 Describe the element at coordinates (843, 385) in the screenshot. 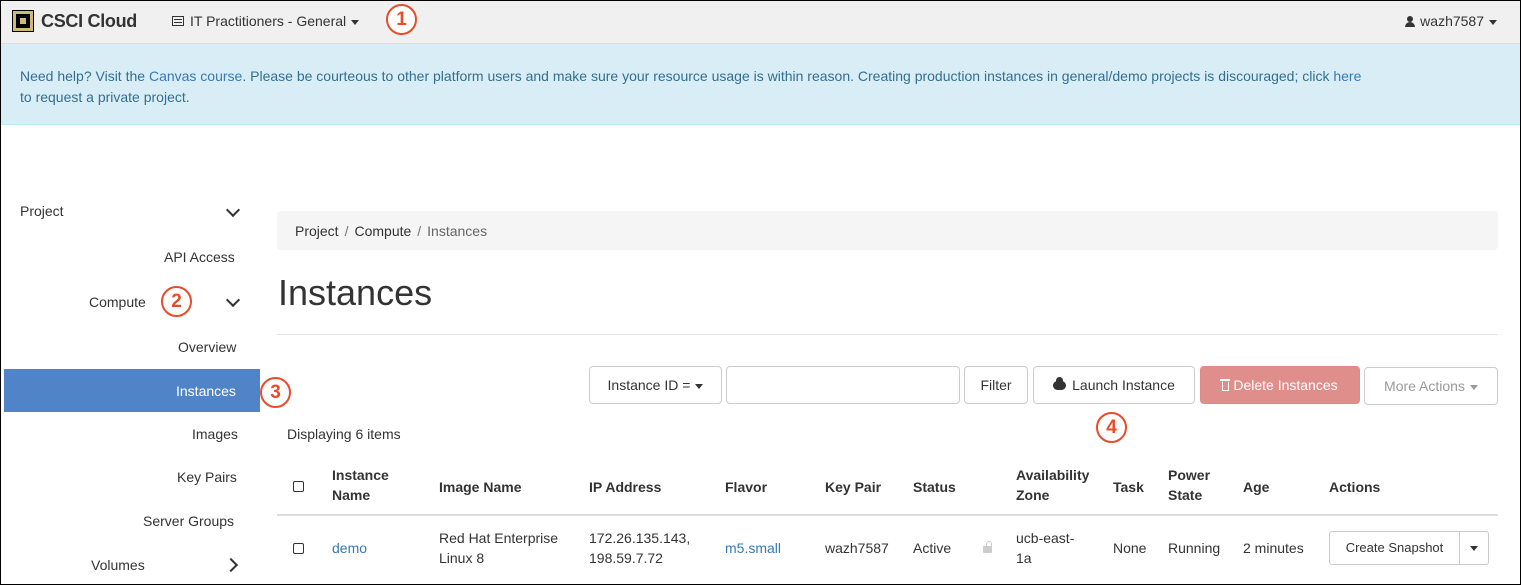

I see `filter-input` at that location.